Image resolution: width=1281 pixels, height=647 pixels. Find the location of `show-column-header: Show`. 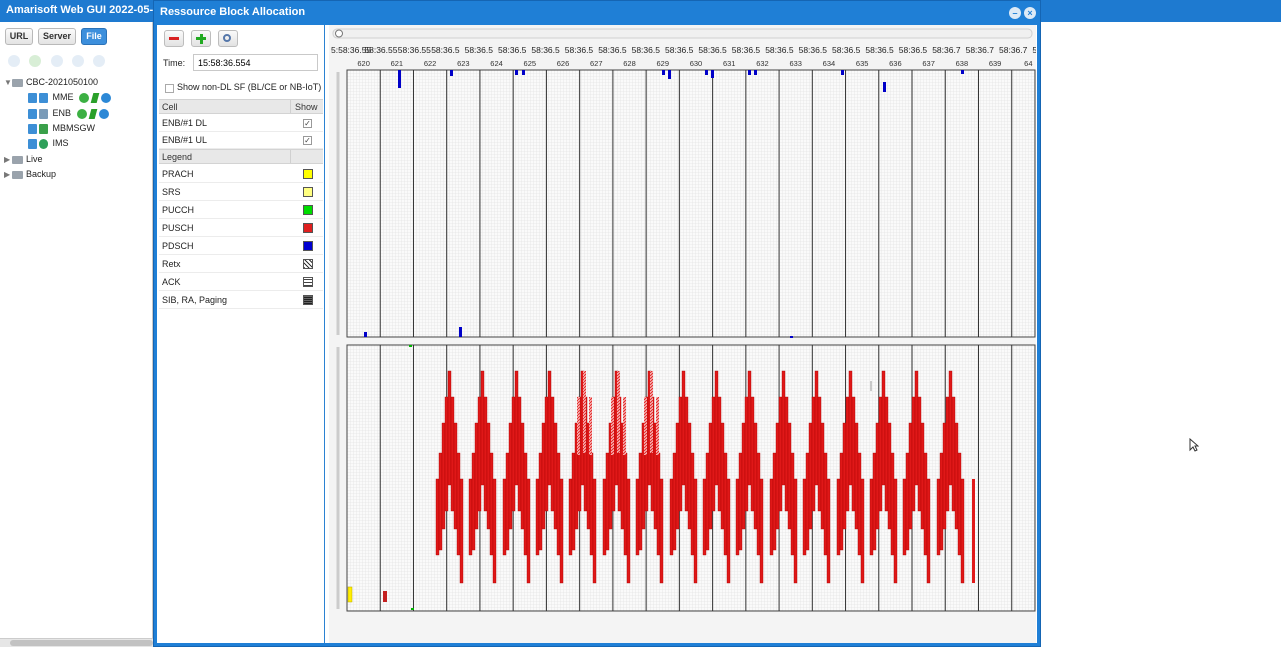

show-column-header: Show is located at coordinates (306, 107).